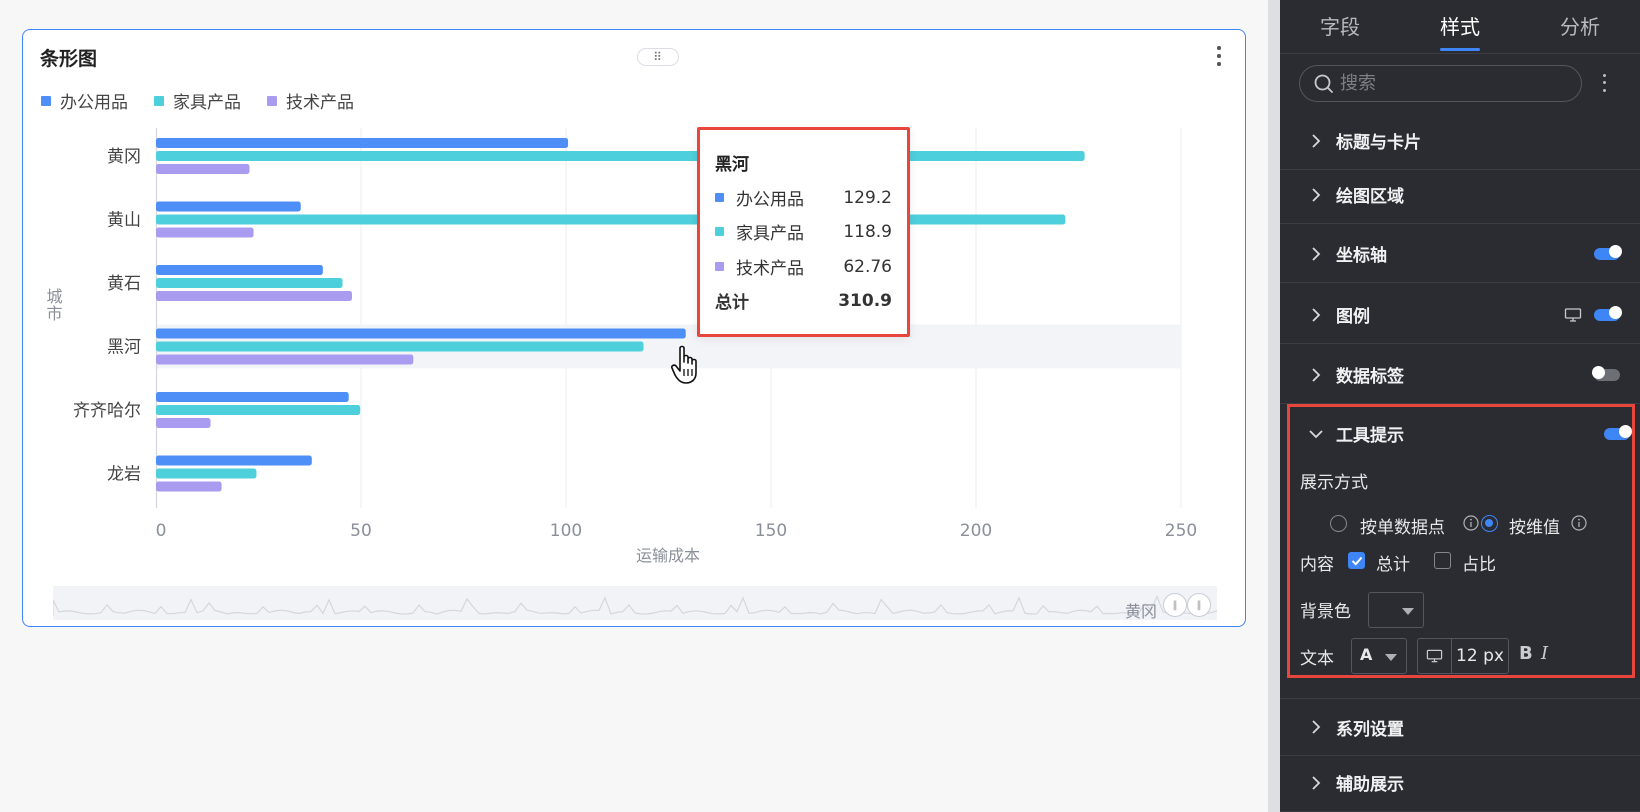 The width and height of the screenshot is (1640, 812). Describe the element at coordinates (732, 165) in the screenshot. I see `tooltip-title: 黑河` at that location.